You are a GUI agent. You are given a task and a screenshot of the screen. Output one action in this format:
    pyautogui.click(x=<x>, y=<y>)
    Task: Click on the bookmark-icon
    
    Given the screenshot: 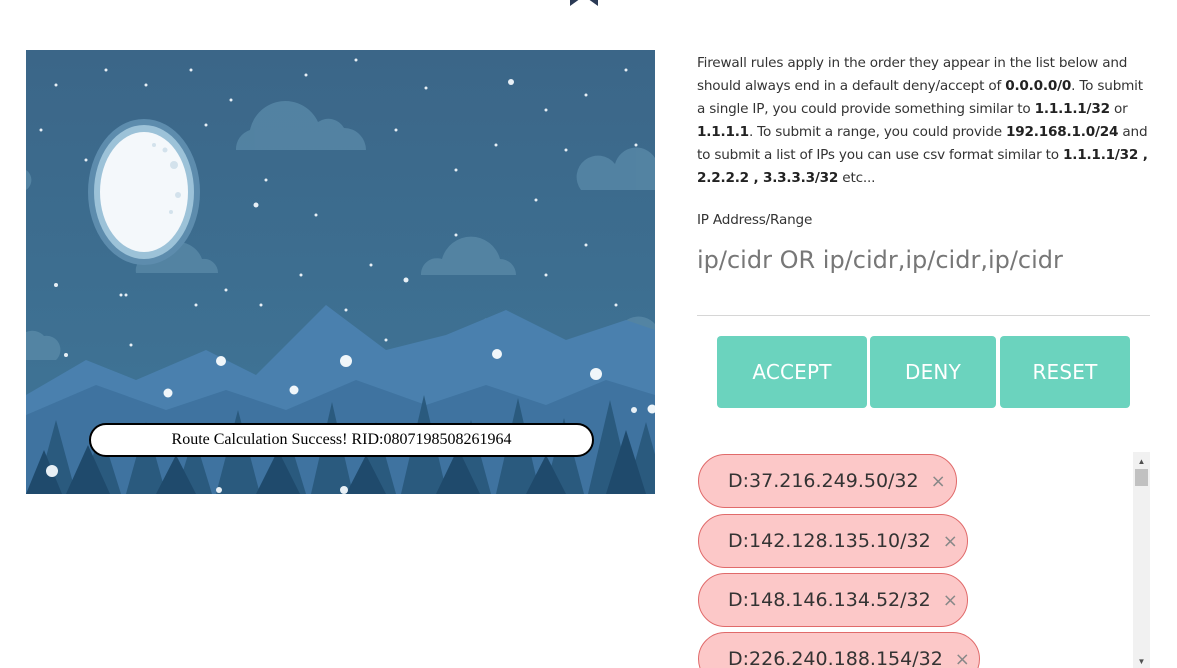 What is the action you would take?
    pyautogui.click(x=584, y=3)
    